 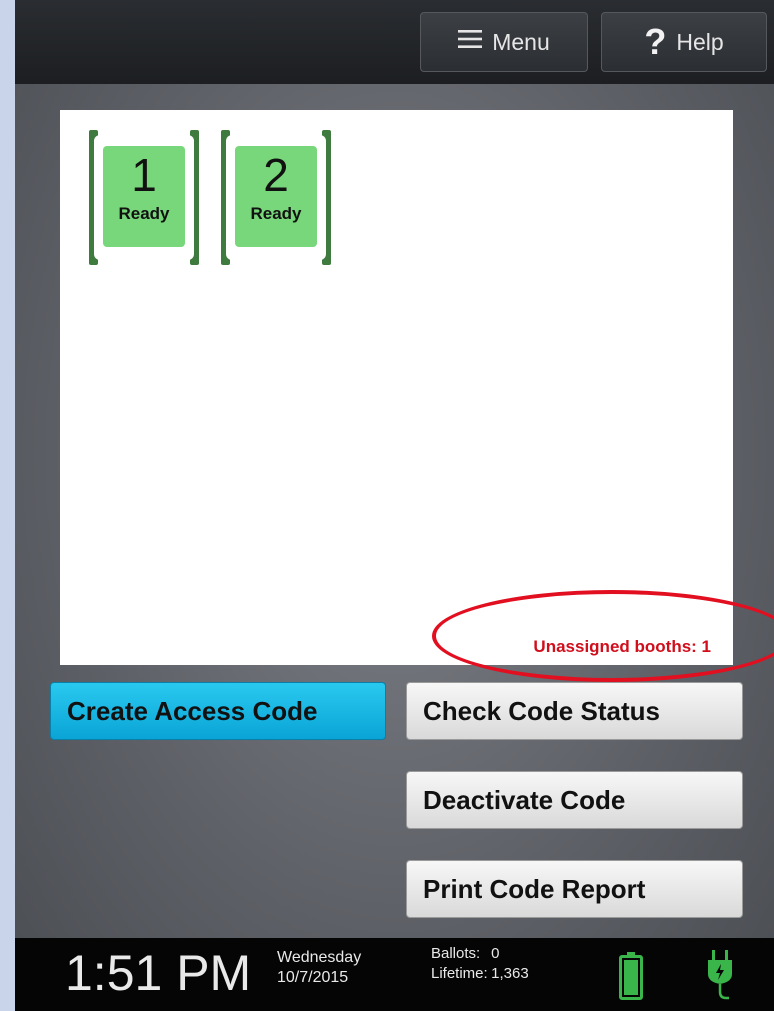 I want to click on clock: 1:51 PM, so click(x=158, y=973).